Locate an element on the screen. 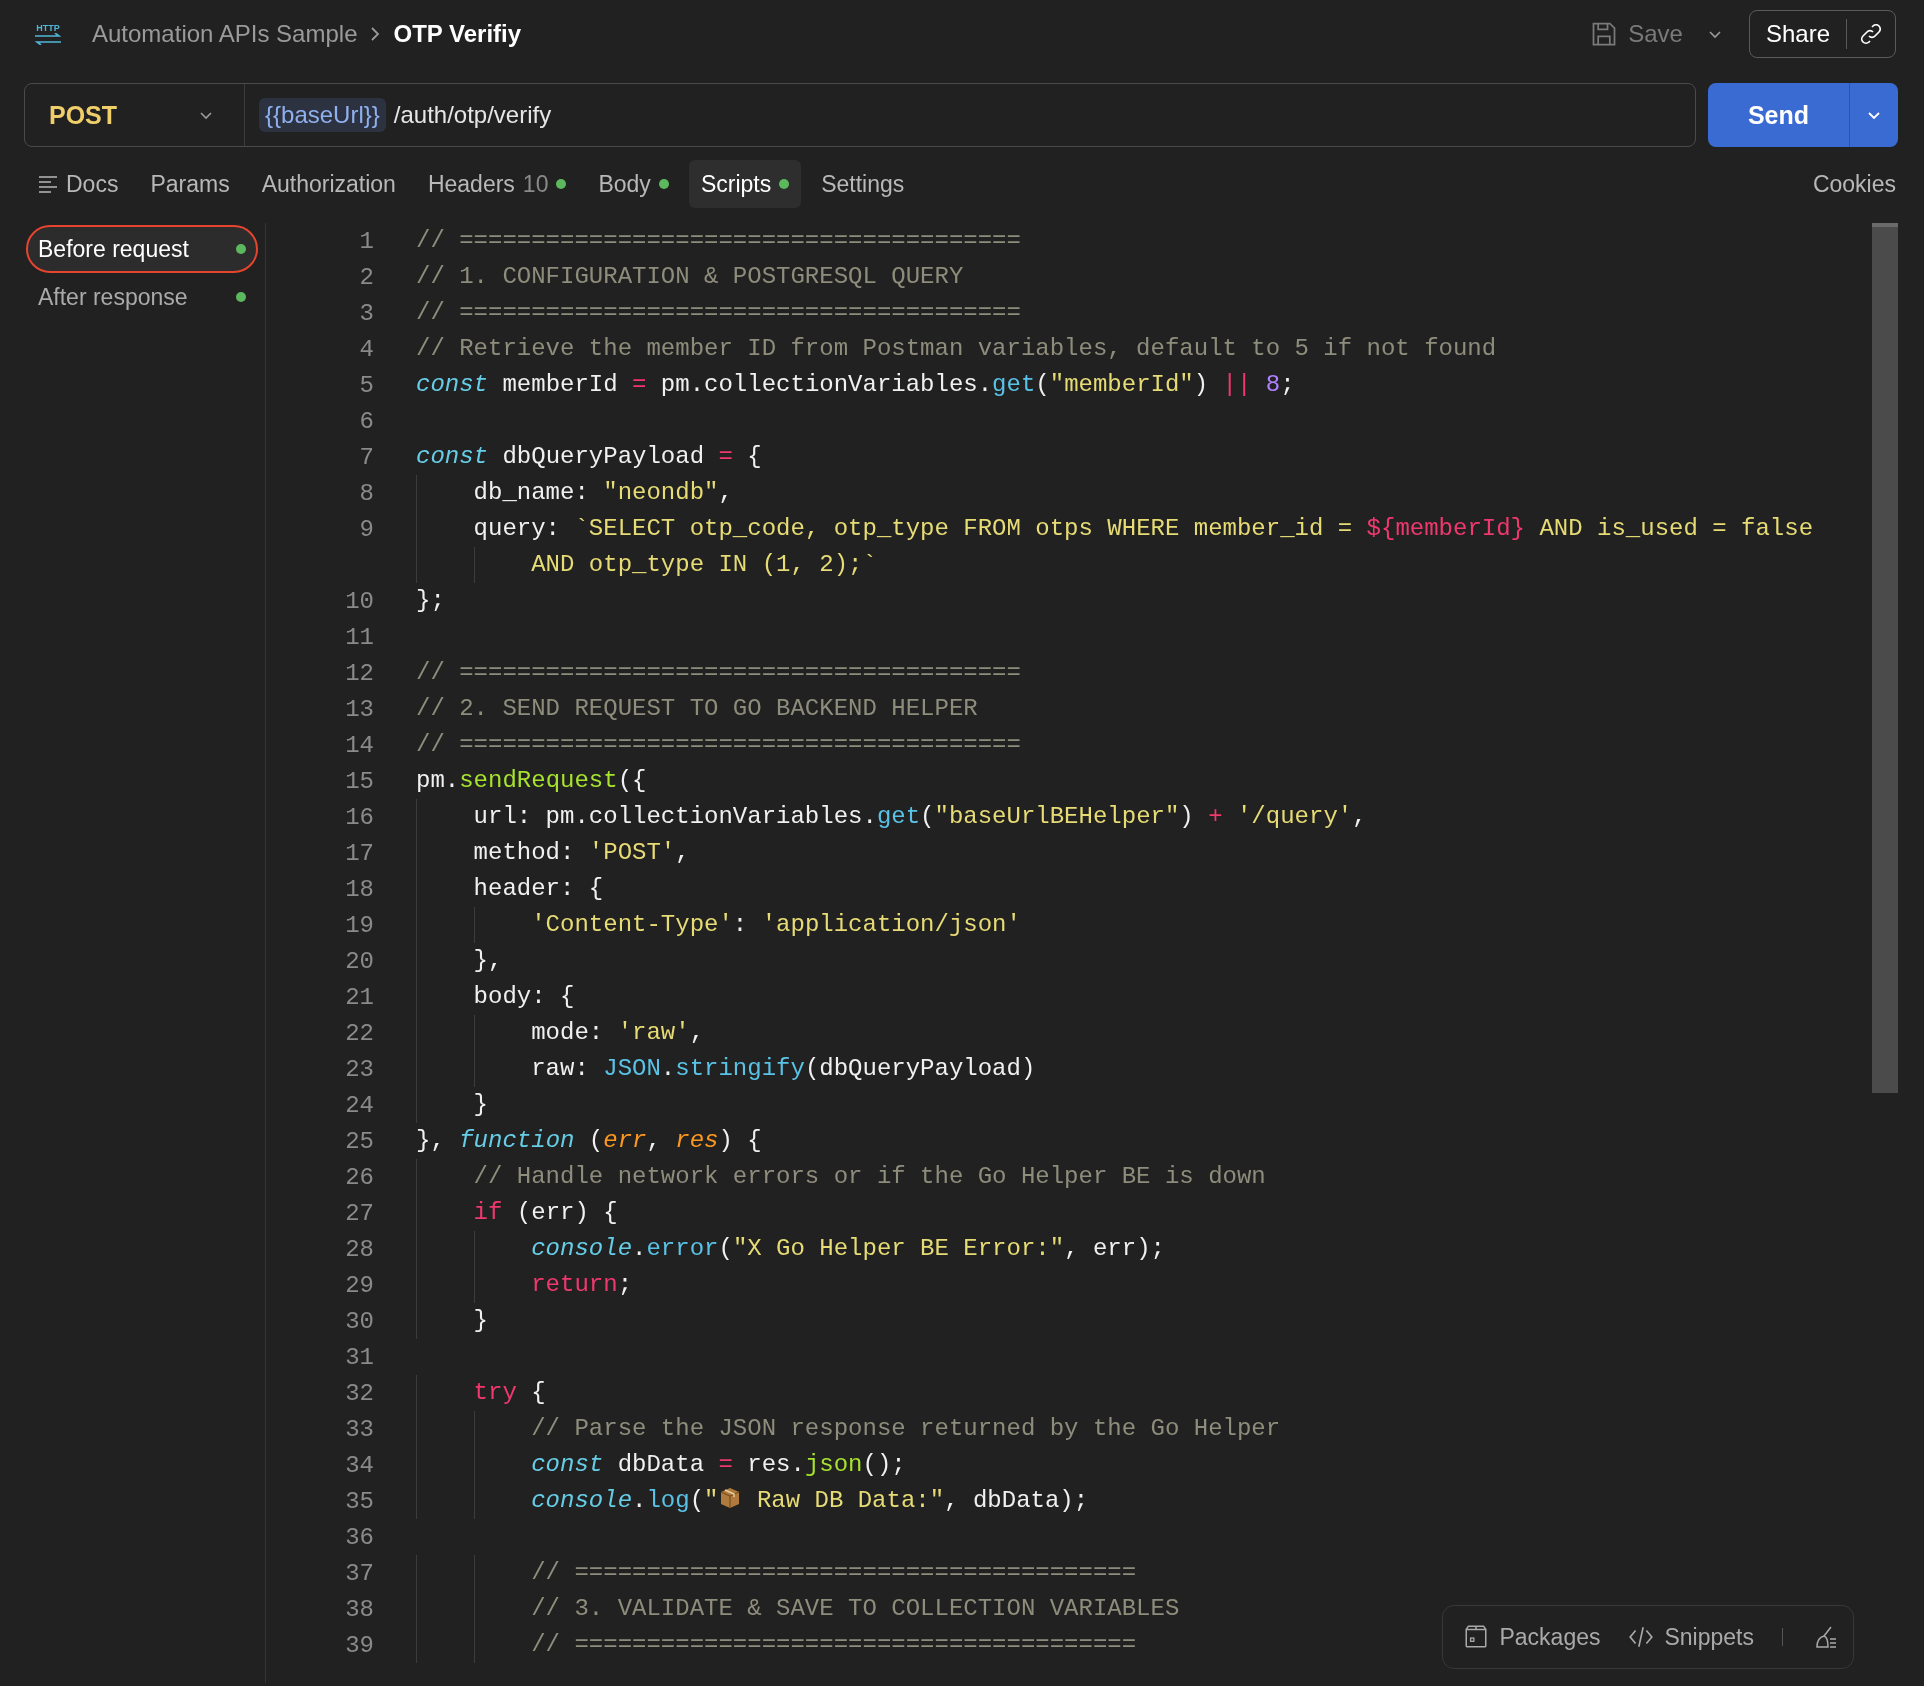  toolbar-button: Snippets is located at coordinates (1691, 1637).